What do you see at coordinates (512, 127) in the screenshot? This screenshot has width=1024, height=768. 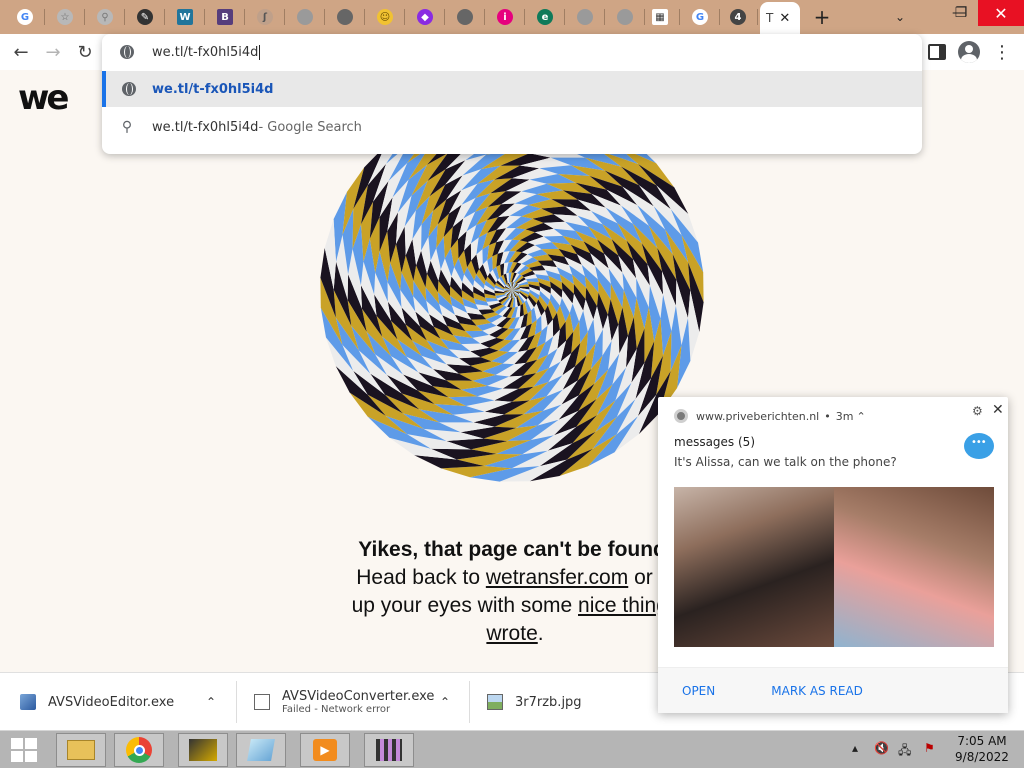 I see `omnibox-suggestion: ⚲ we.tl/t-fx0hl5i4d - Google Search` at bounding box center [512, 127].